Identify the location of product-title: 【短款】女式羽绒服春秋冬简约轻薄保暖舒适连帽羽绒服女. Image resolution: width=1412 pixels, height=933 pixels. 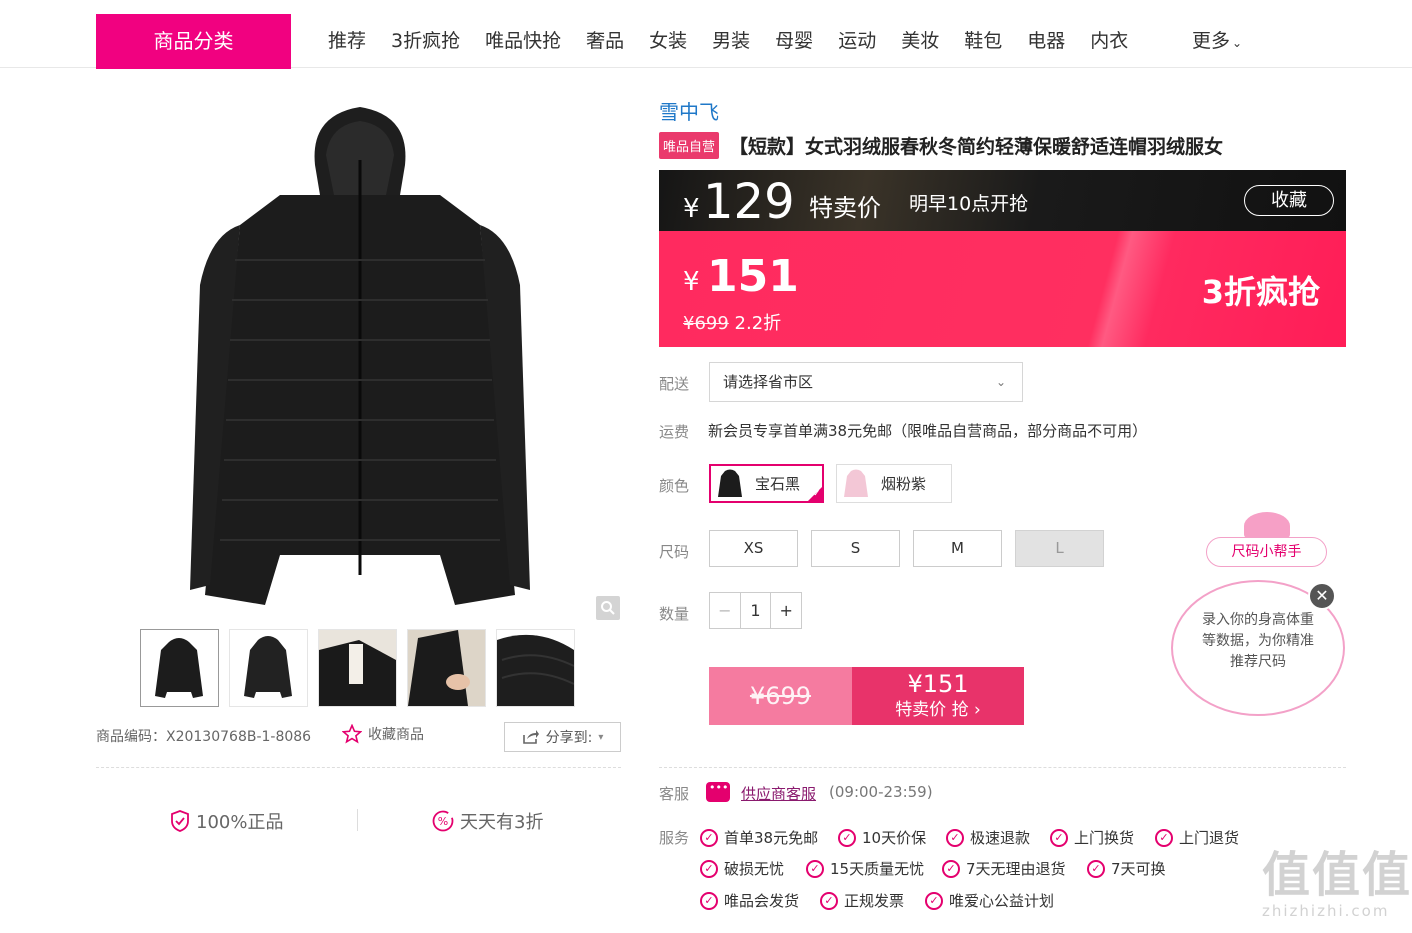
(976, 147).